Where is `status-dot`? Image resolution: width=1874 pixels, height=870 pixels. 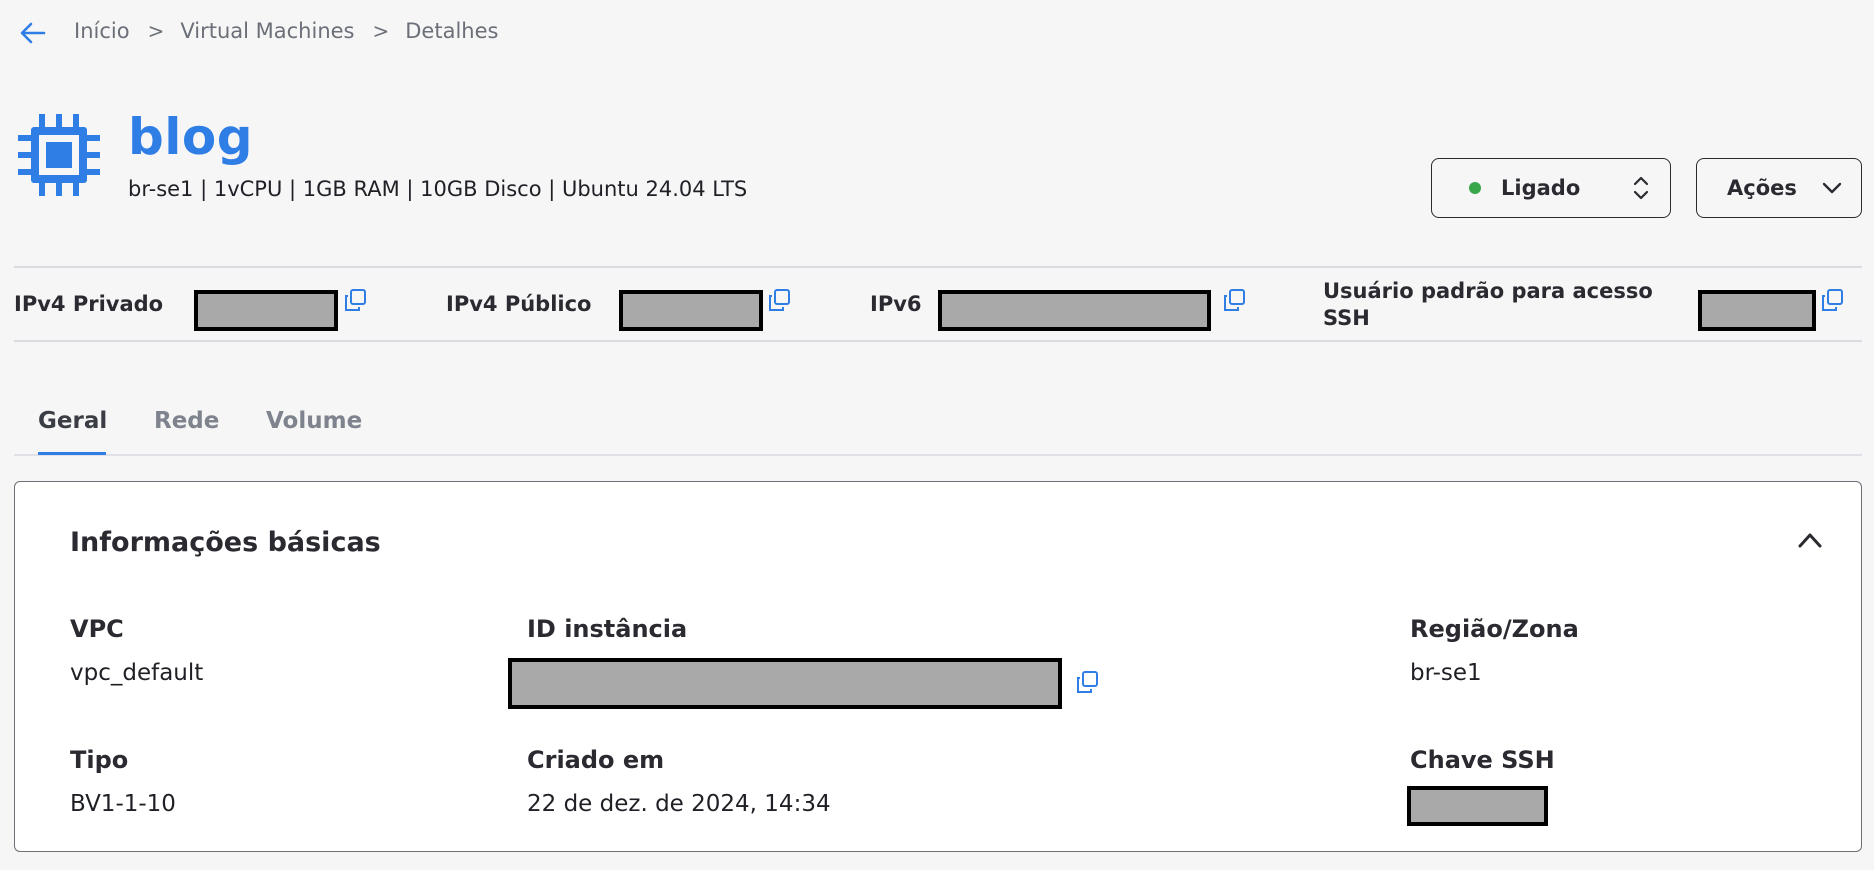
status-dot is located at coordinates (1475, 188).